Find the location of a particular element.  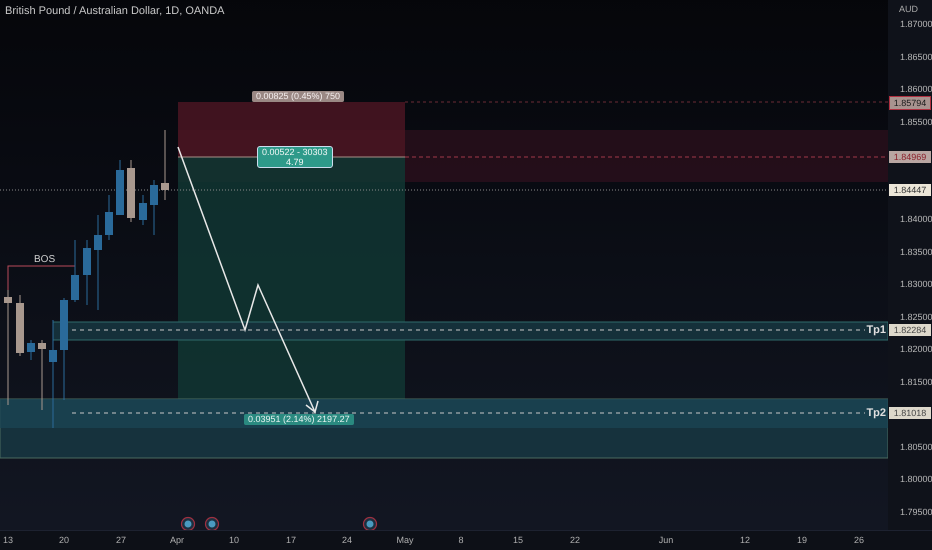

time-label: 12 is located at coordinates (745, 540).